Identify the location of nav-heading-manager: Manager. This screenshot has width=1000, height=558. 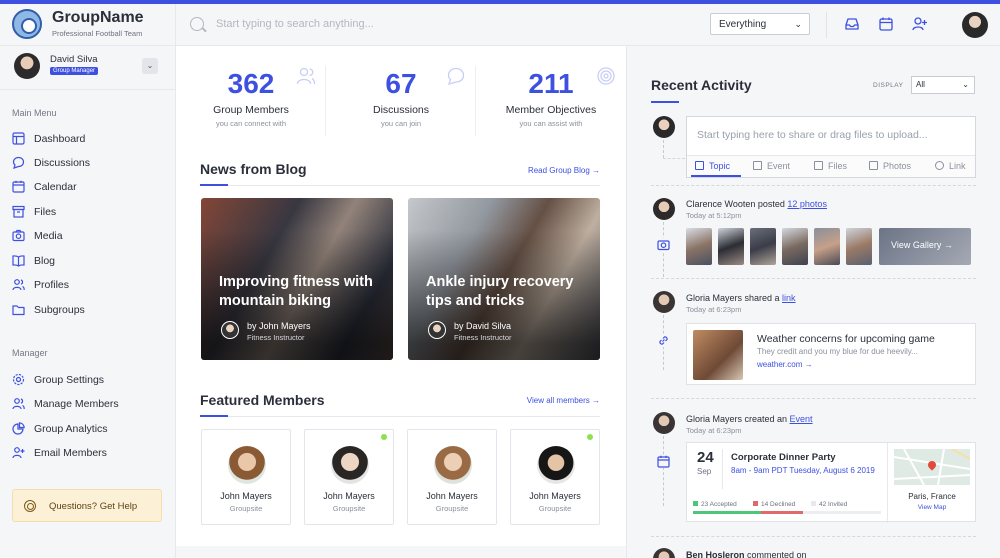
(30, 353).